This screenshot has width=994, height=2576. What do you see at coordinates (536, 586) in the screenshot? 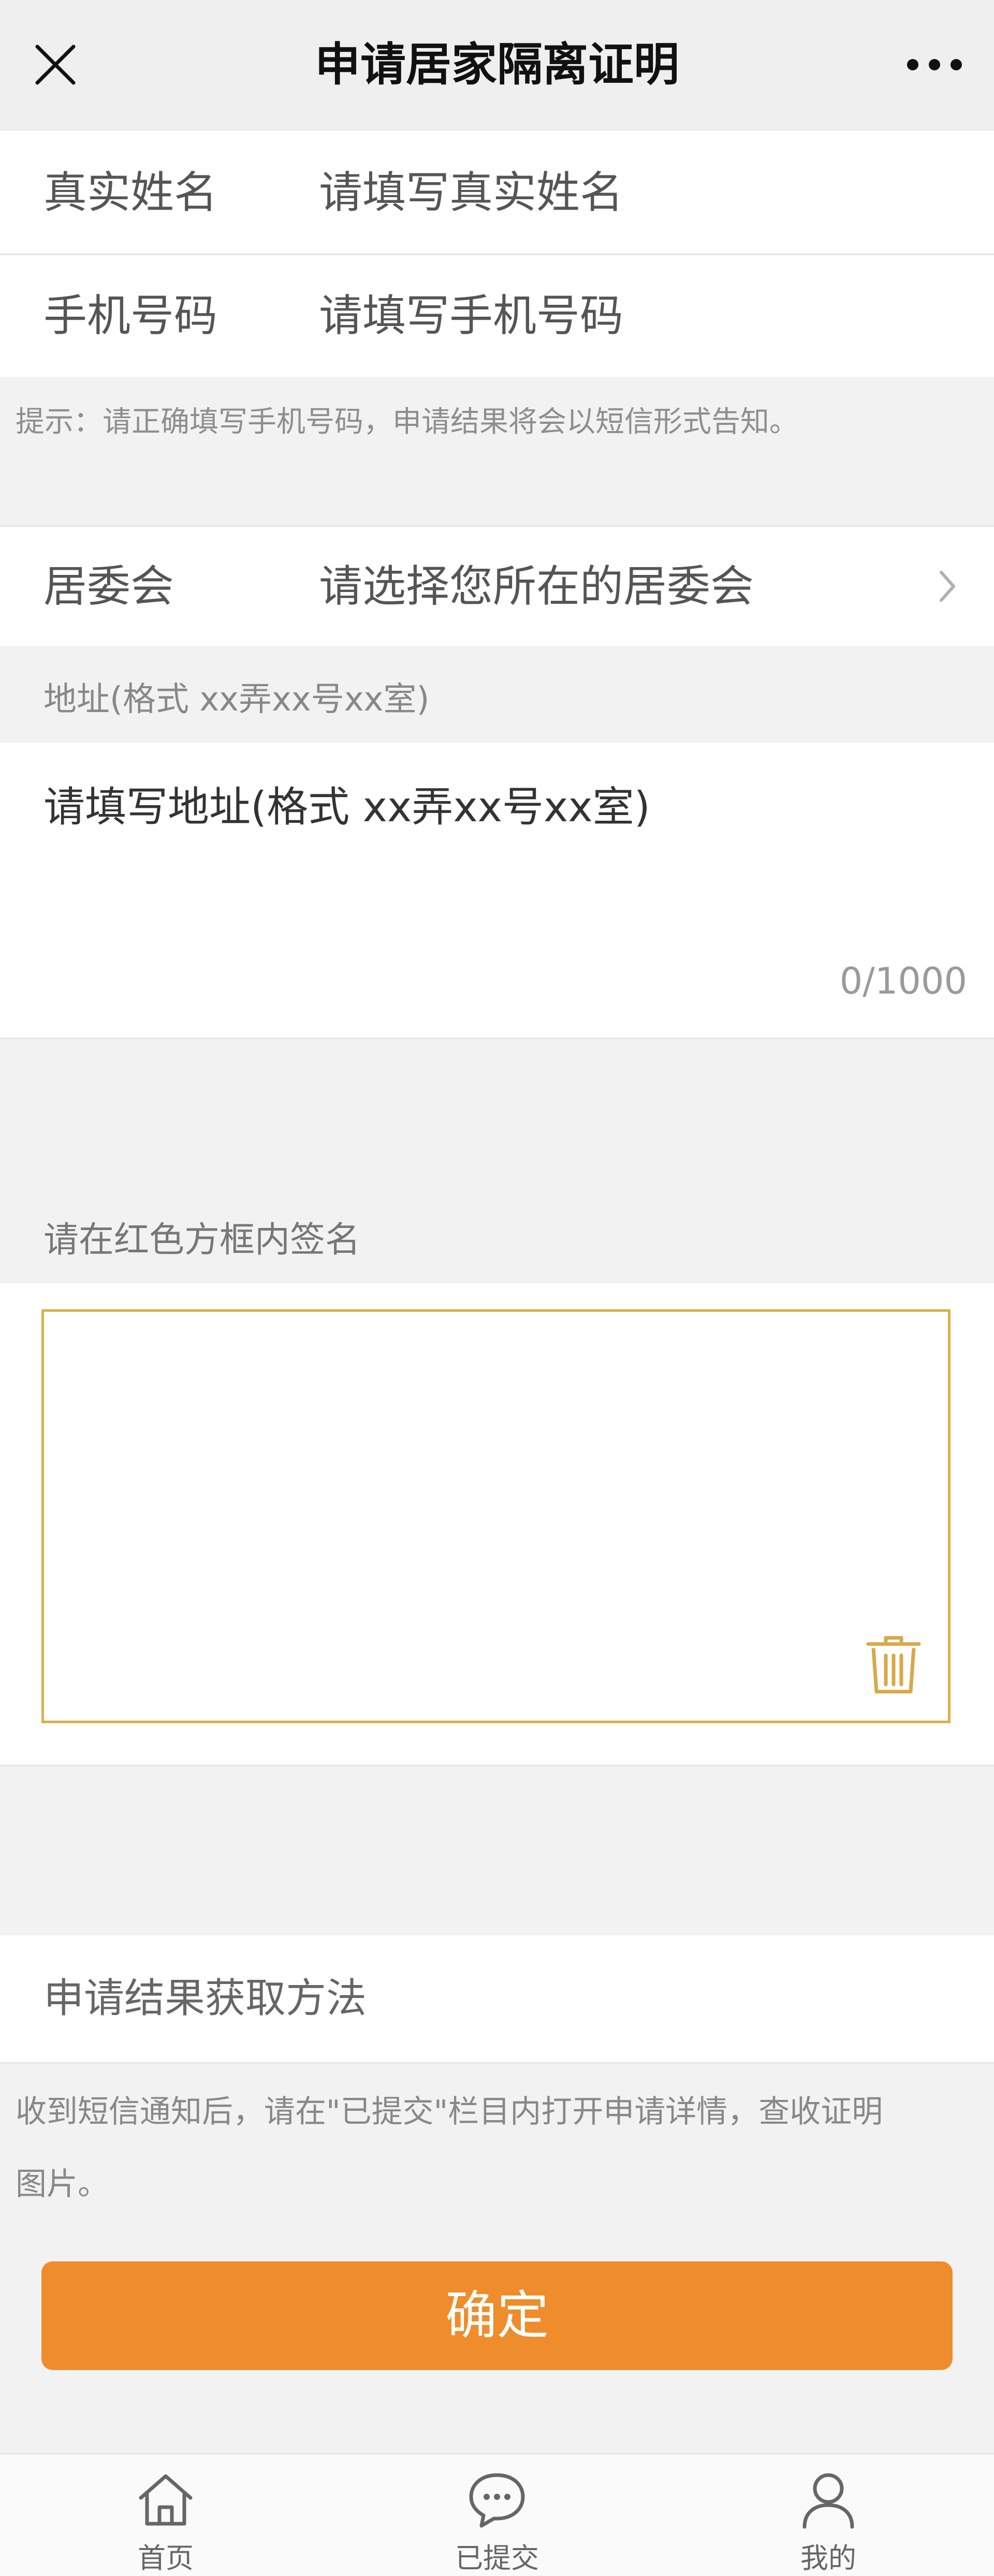
I see `committee-select: 请选择您所在的居委会` at bounding box center [536, 586].